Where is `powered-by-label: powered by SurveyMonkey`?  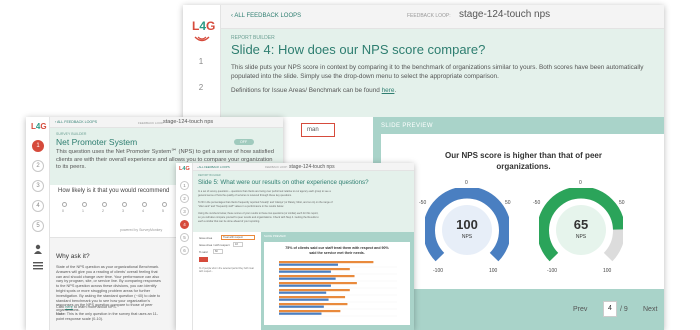 powered-by-label: powered by SurveyMonkey is located at coordinates (141, 230).